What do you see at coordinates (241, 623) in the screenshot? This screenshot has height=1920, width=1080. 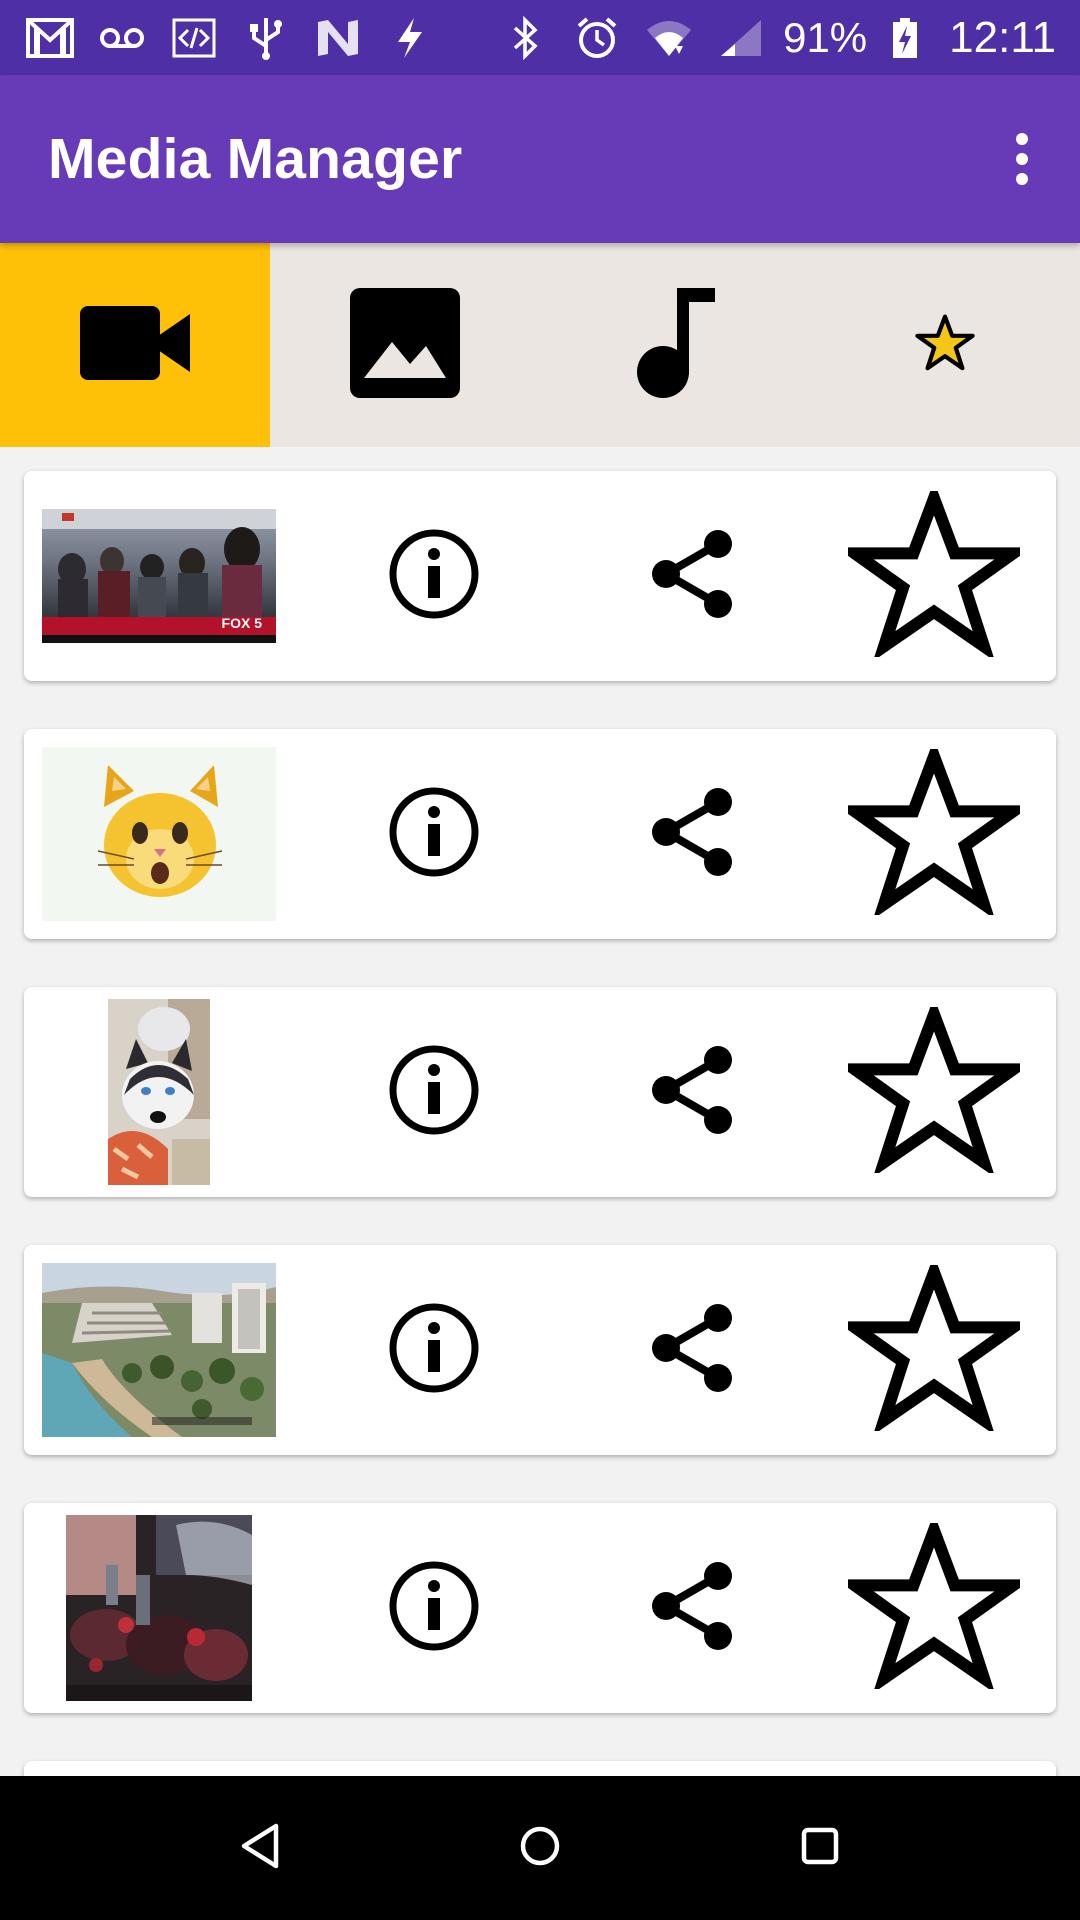 I see `thumb-caption: FOX 5` at bounding box center [241, 623].